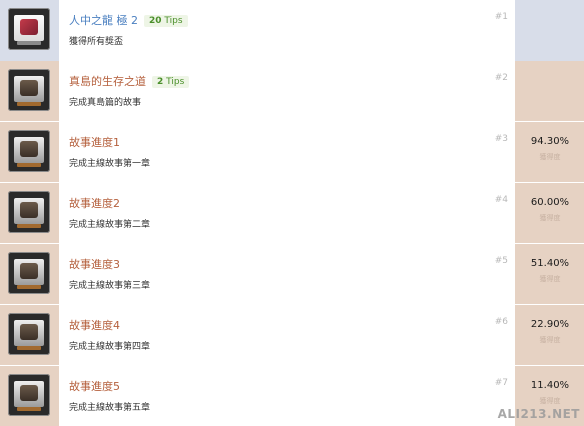 The image size is (584, 426). What do you see at coordinates (94, 325) in the screenshot?
I see `achievement-title: 故事進度4` at bounding box center [94, 325].